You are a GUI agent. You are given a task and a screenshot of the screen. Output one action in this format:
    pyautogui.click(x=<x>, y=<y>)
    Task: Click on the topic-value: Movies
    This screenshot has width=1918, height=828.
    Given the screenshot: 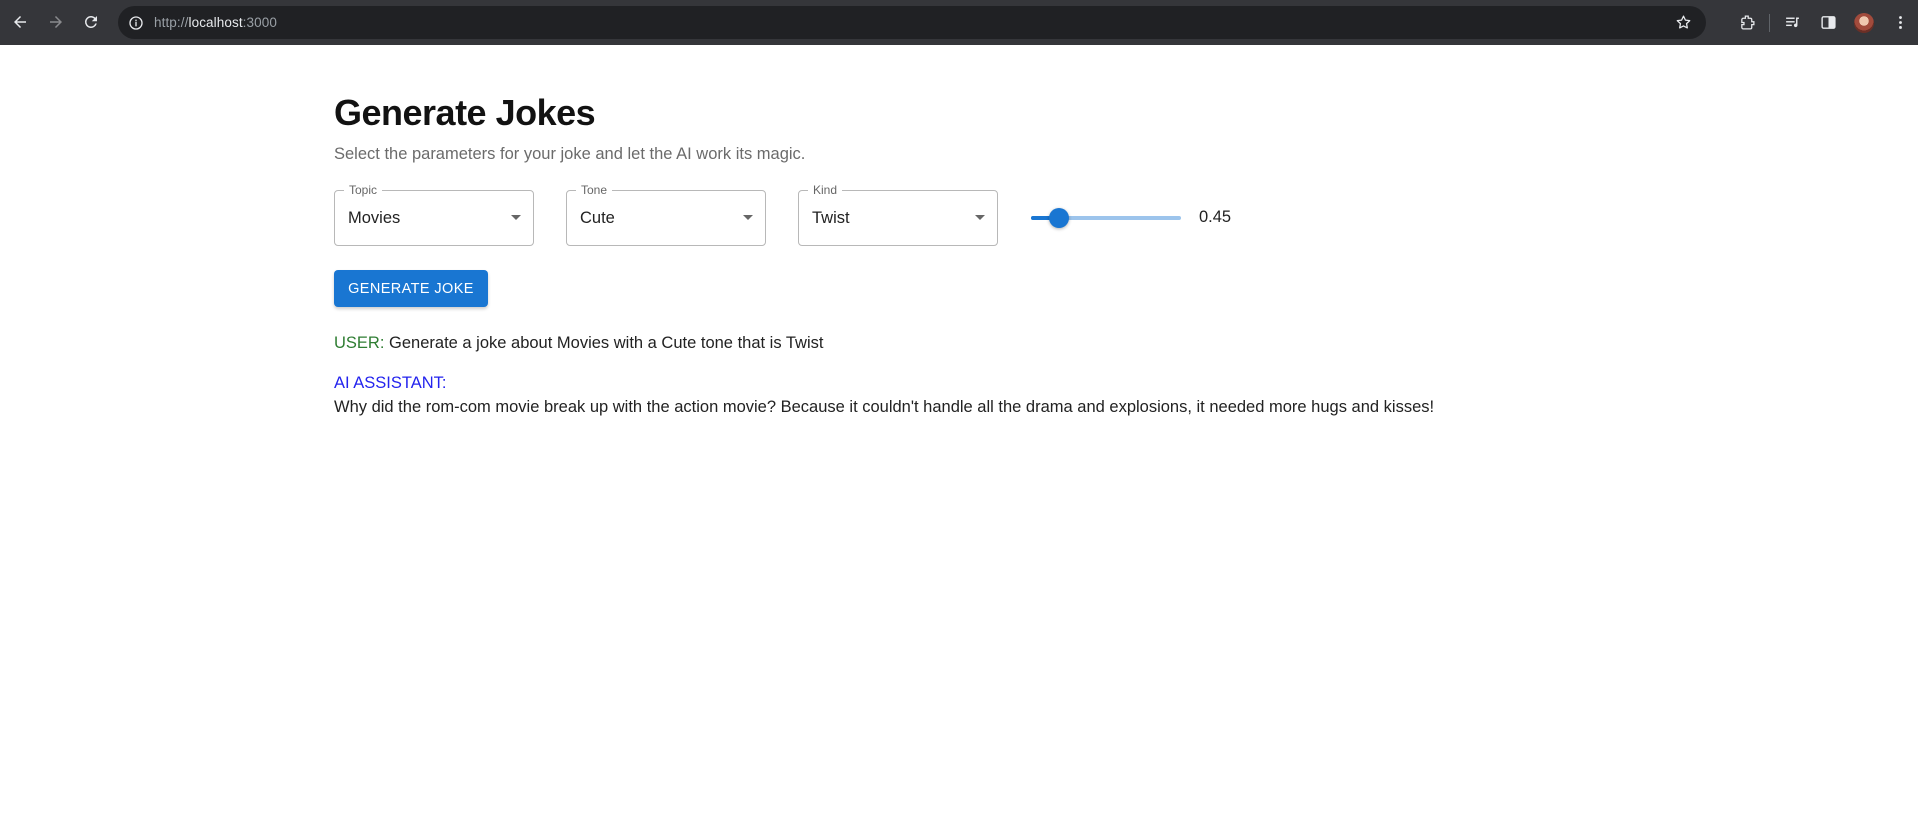 What is the action you would take?
    pyautogui.click(x=374, y=218)
    